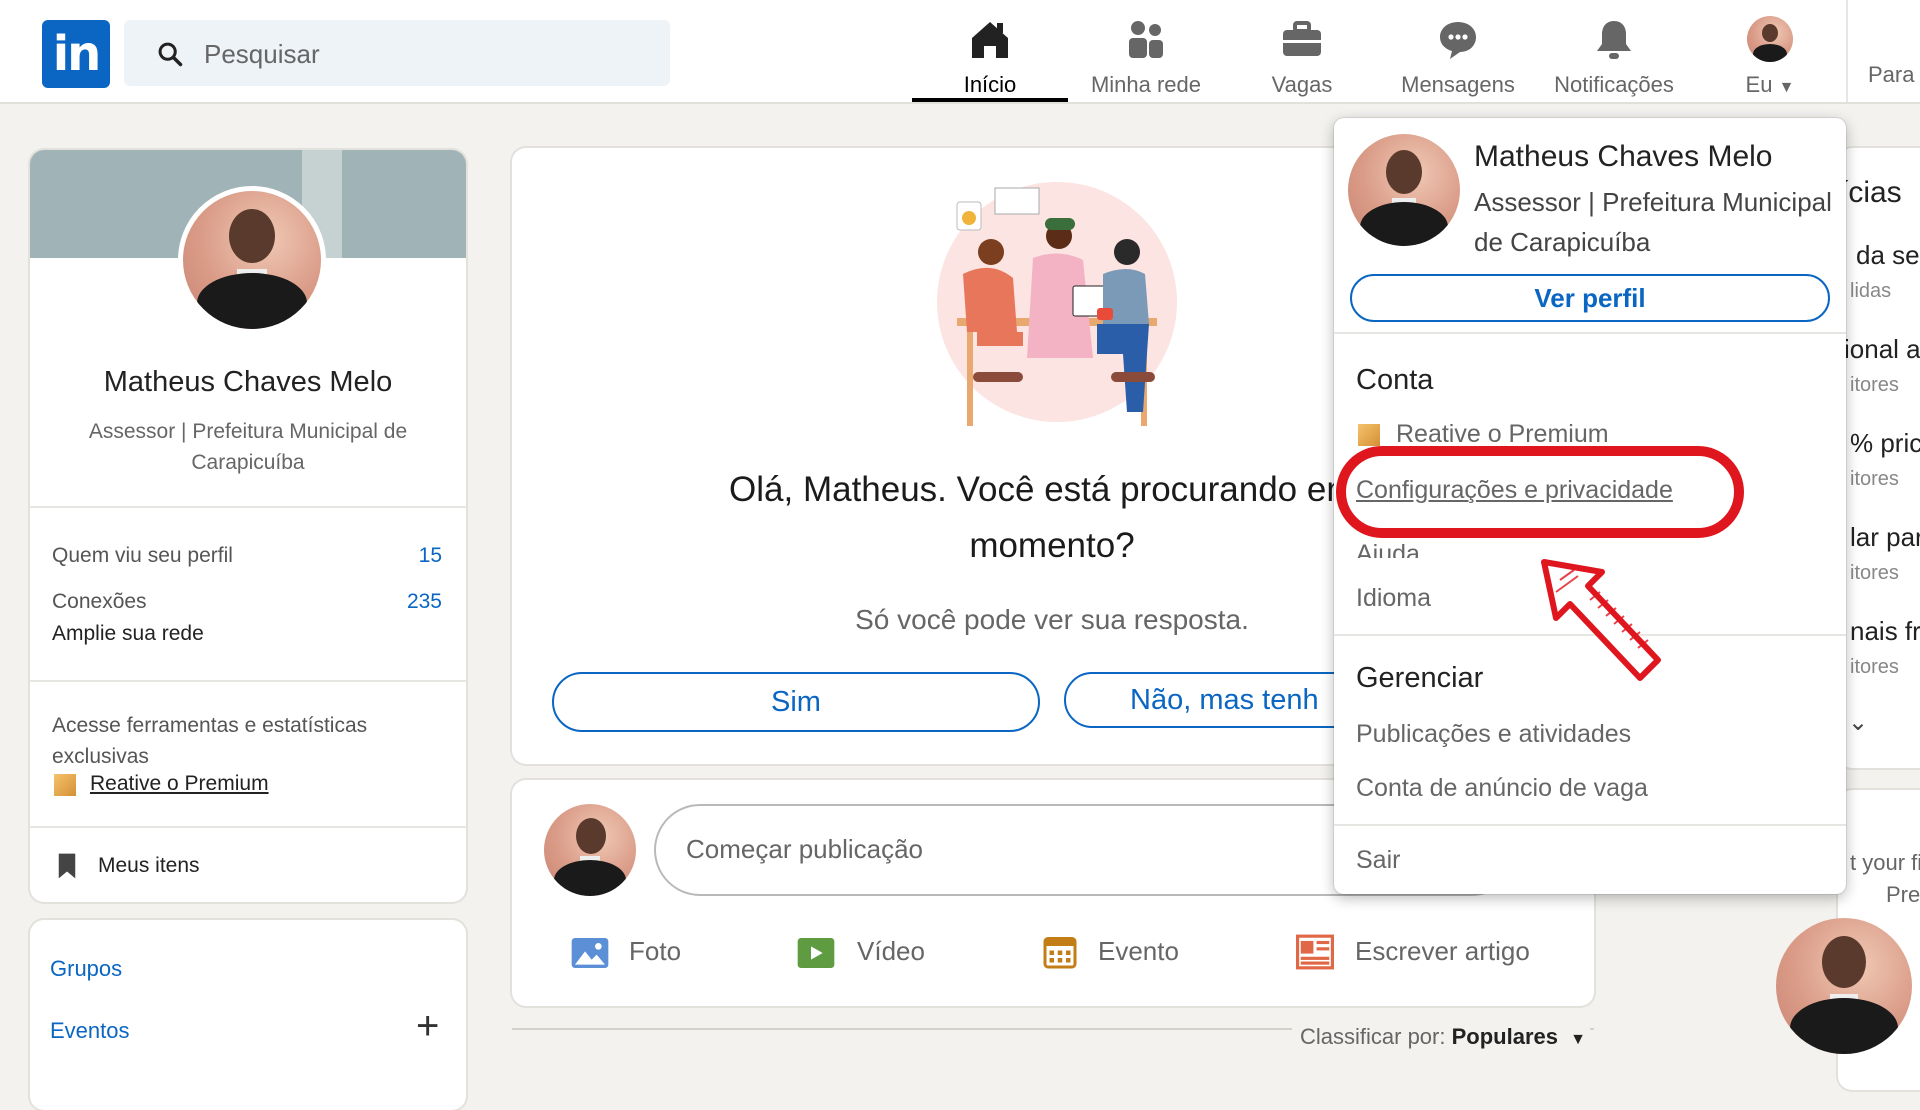 This screenshot has height=1110, width=1920. Describe the element at coordinates (128, 634) in the screenshot. I see `grow-network-link: Amplie sua rede` at that location.